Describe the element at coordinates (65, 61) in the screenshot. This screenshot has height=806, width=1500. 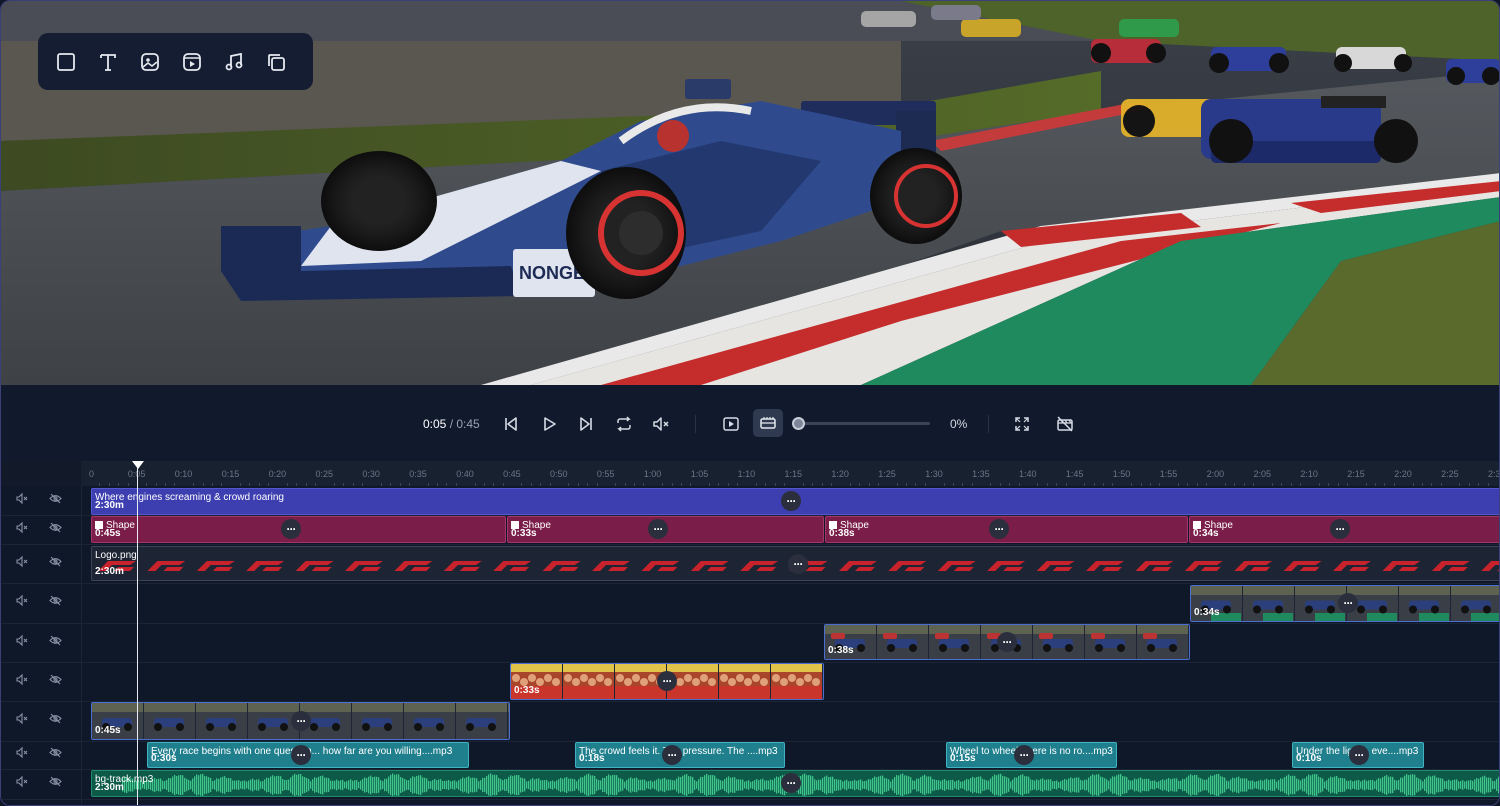
I see `add-shape-button` at that location.